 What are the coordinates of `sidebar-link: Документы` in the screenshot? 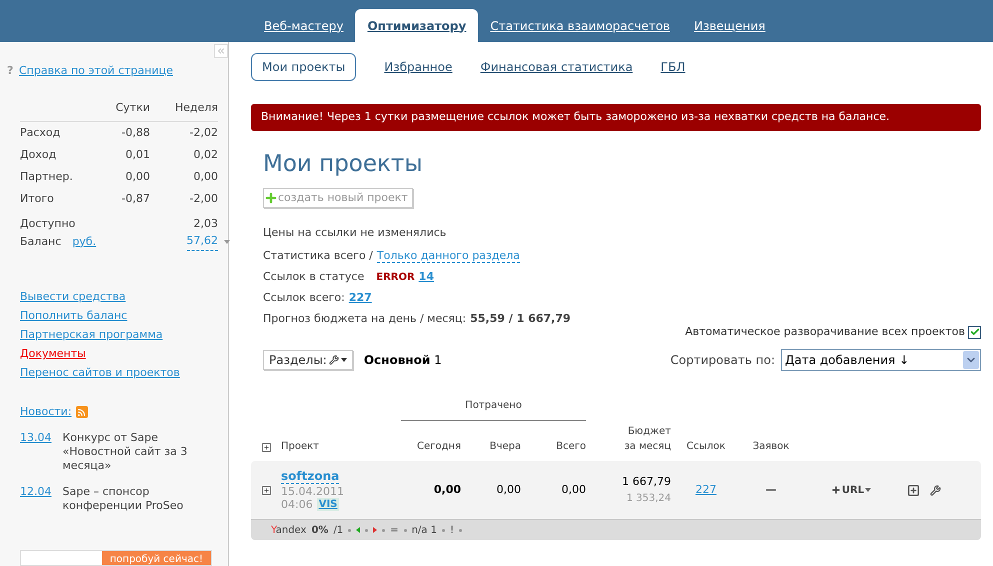 It's located at (119, 354).